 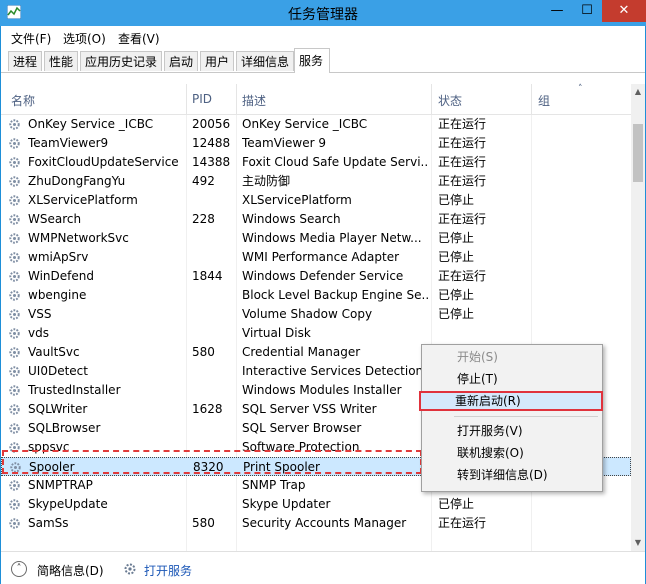 I want to click on menu-file: 文件(F), so click(x=31, y=38).